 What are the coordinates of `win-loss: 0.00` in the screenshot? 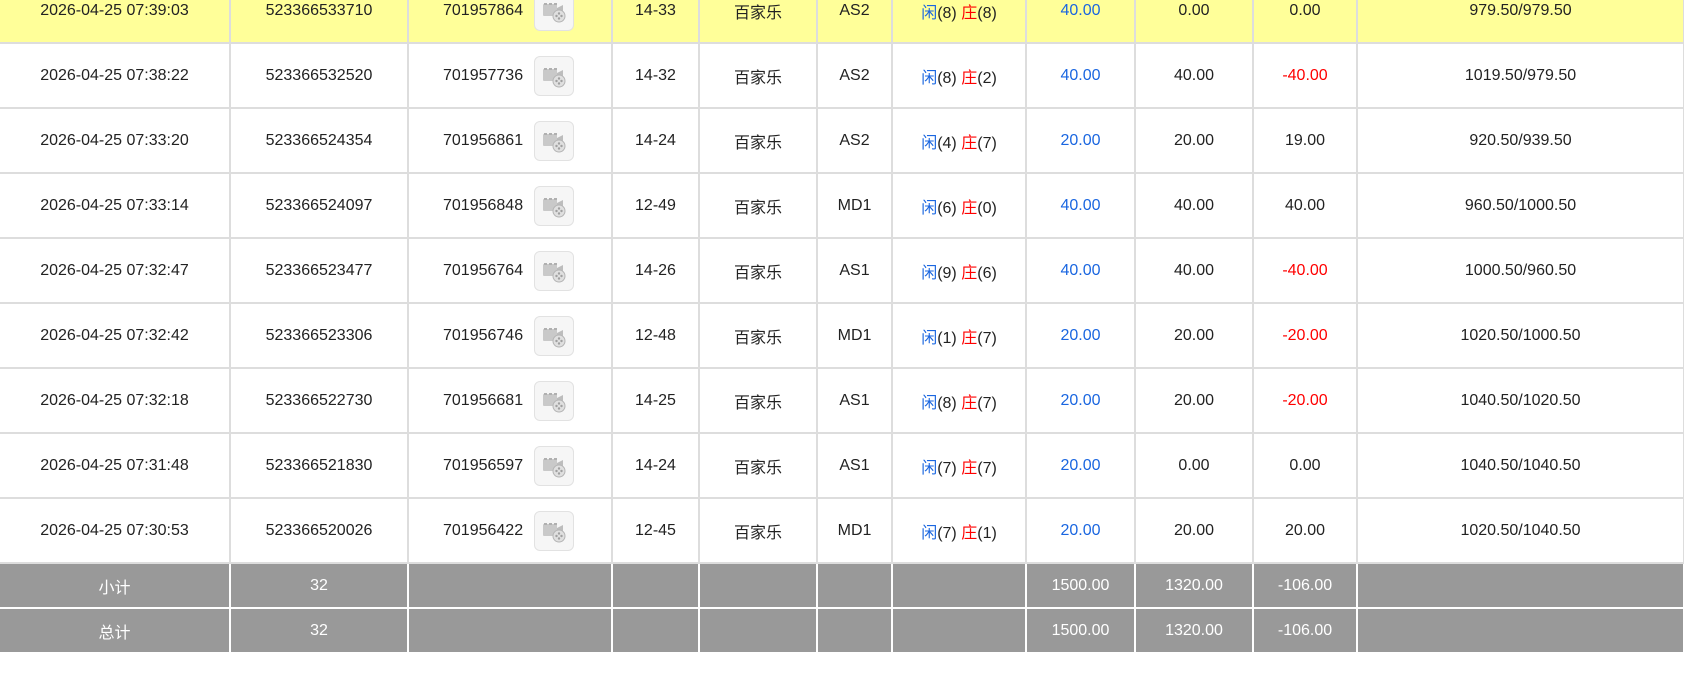 It's located at (1305, 465).